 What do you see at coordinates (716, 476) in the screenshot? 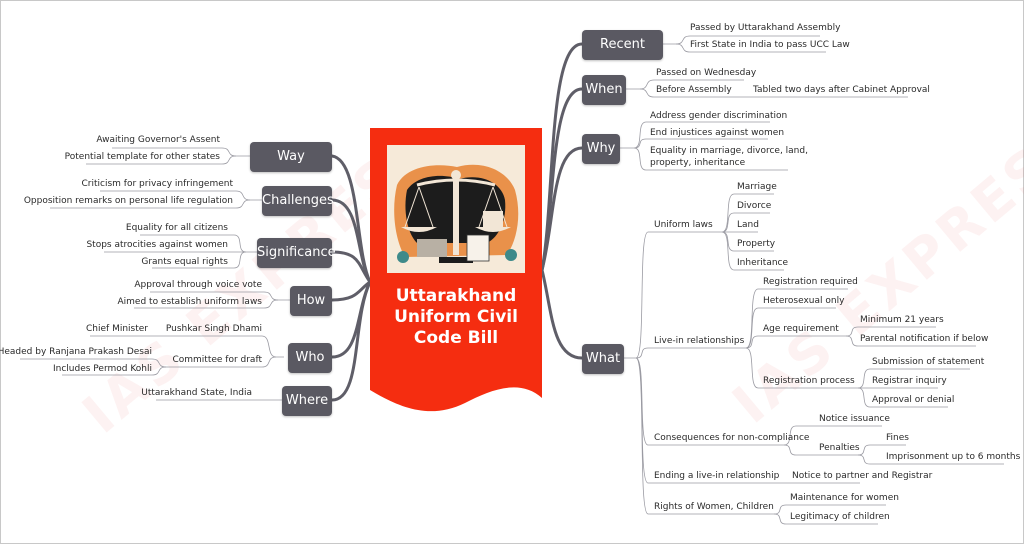
I see `subtopic: Ending a live-in relationship` at bounding box center [716, 476].